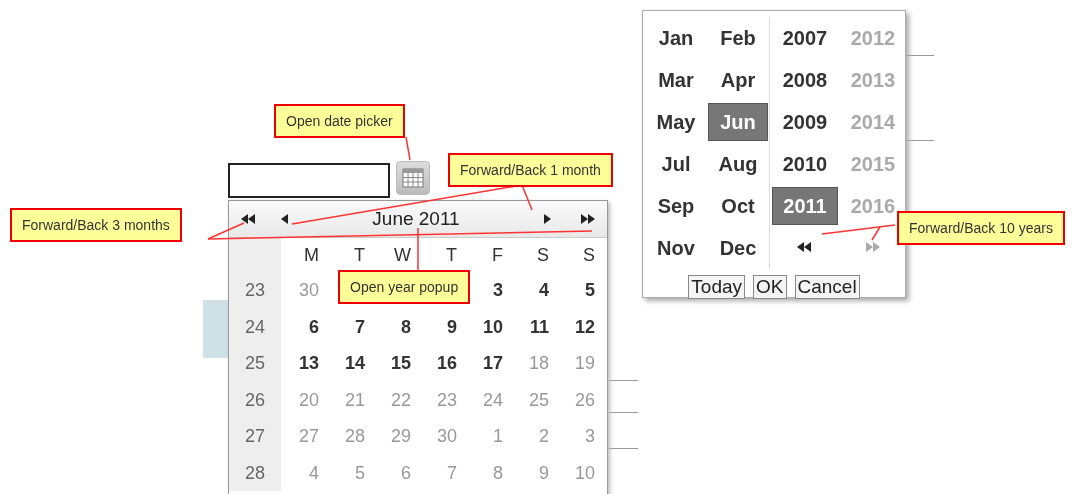  What do you see at coordinates (676, 164) in the screenshot?
I see `month-option: Jul` at bounding box center [676, 164].